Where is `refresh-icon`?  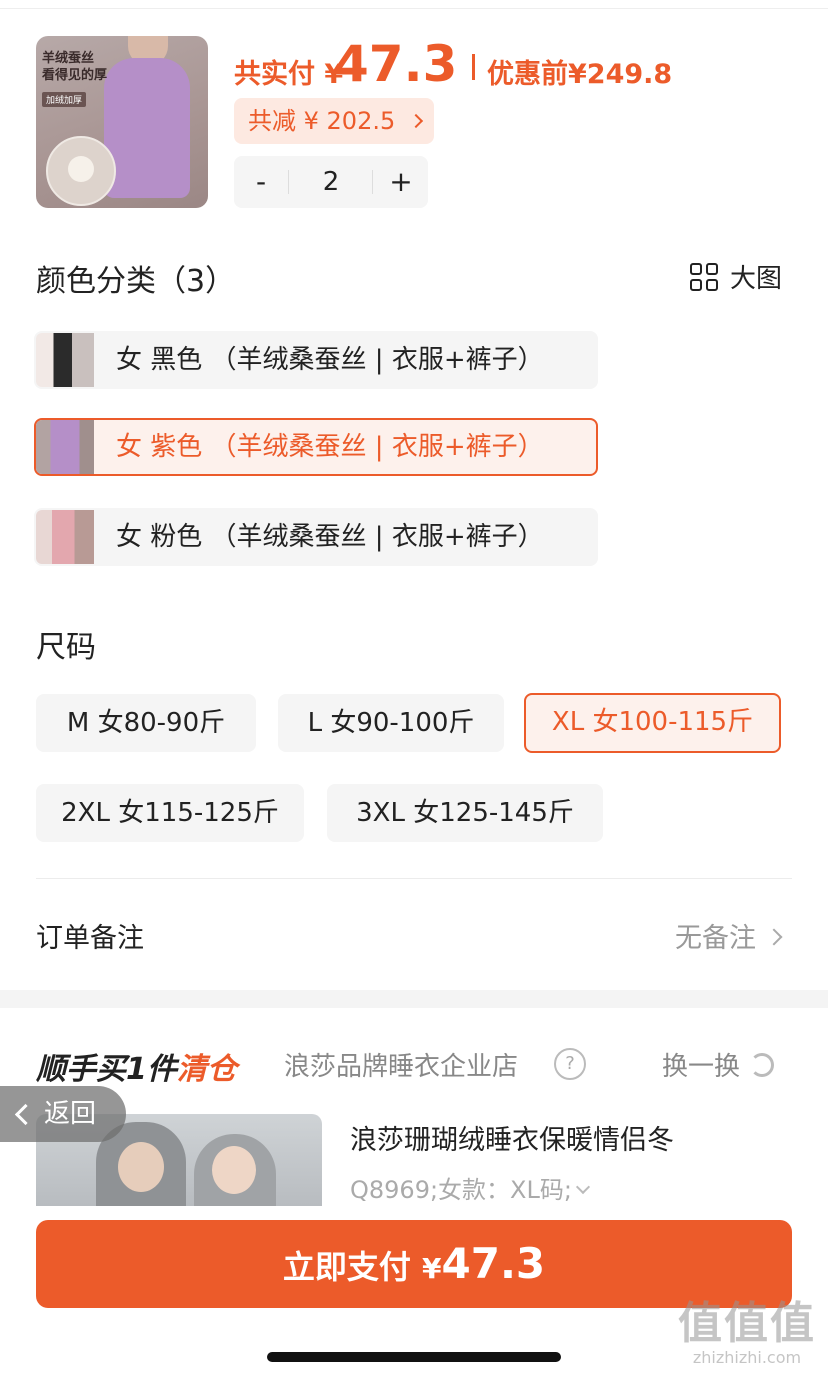
refresh-icon is located at coordinates (762, 1064).